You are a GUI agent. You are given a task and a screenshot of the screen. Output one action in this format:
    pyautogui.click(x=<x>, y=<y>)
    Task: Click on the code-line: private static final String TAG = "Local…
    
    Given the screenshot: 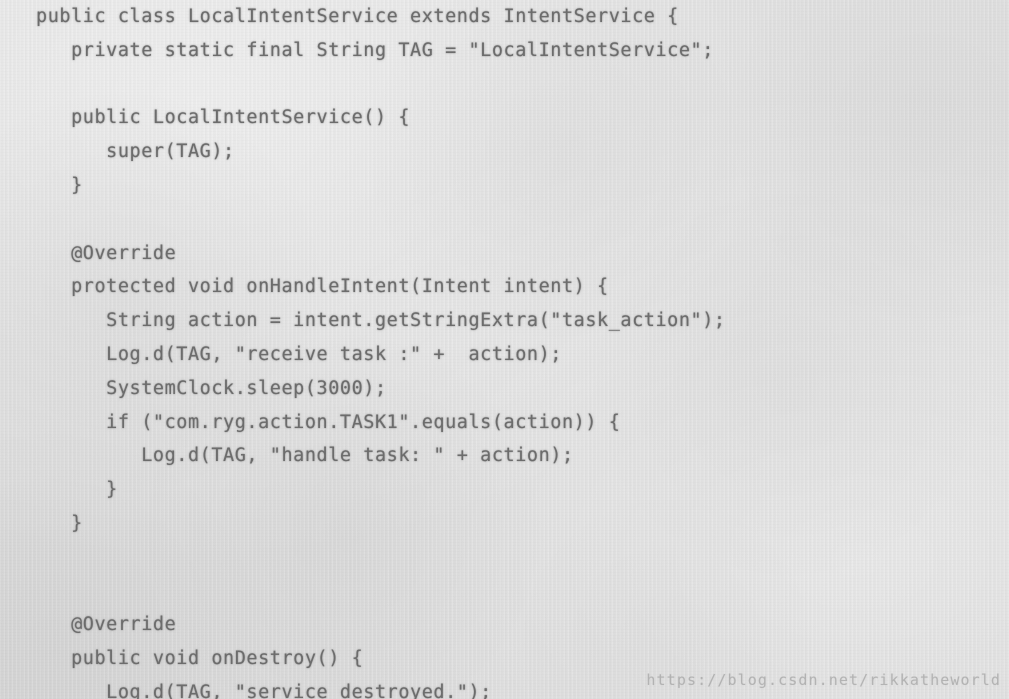 What is the action you would take?
    pyautogui.click(x=375, y=50)
    